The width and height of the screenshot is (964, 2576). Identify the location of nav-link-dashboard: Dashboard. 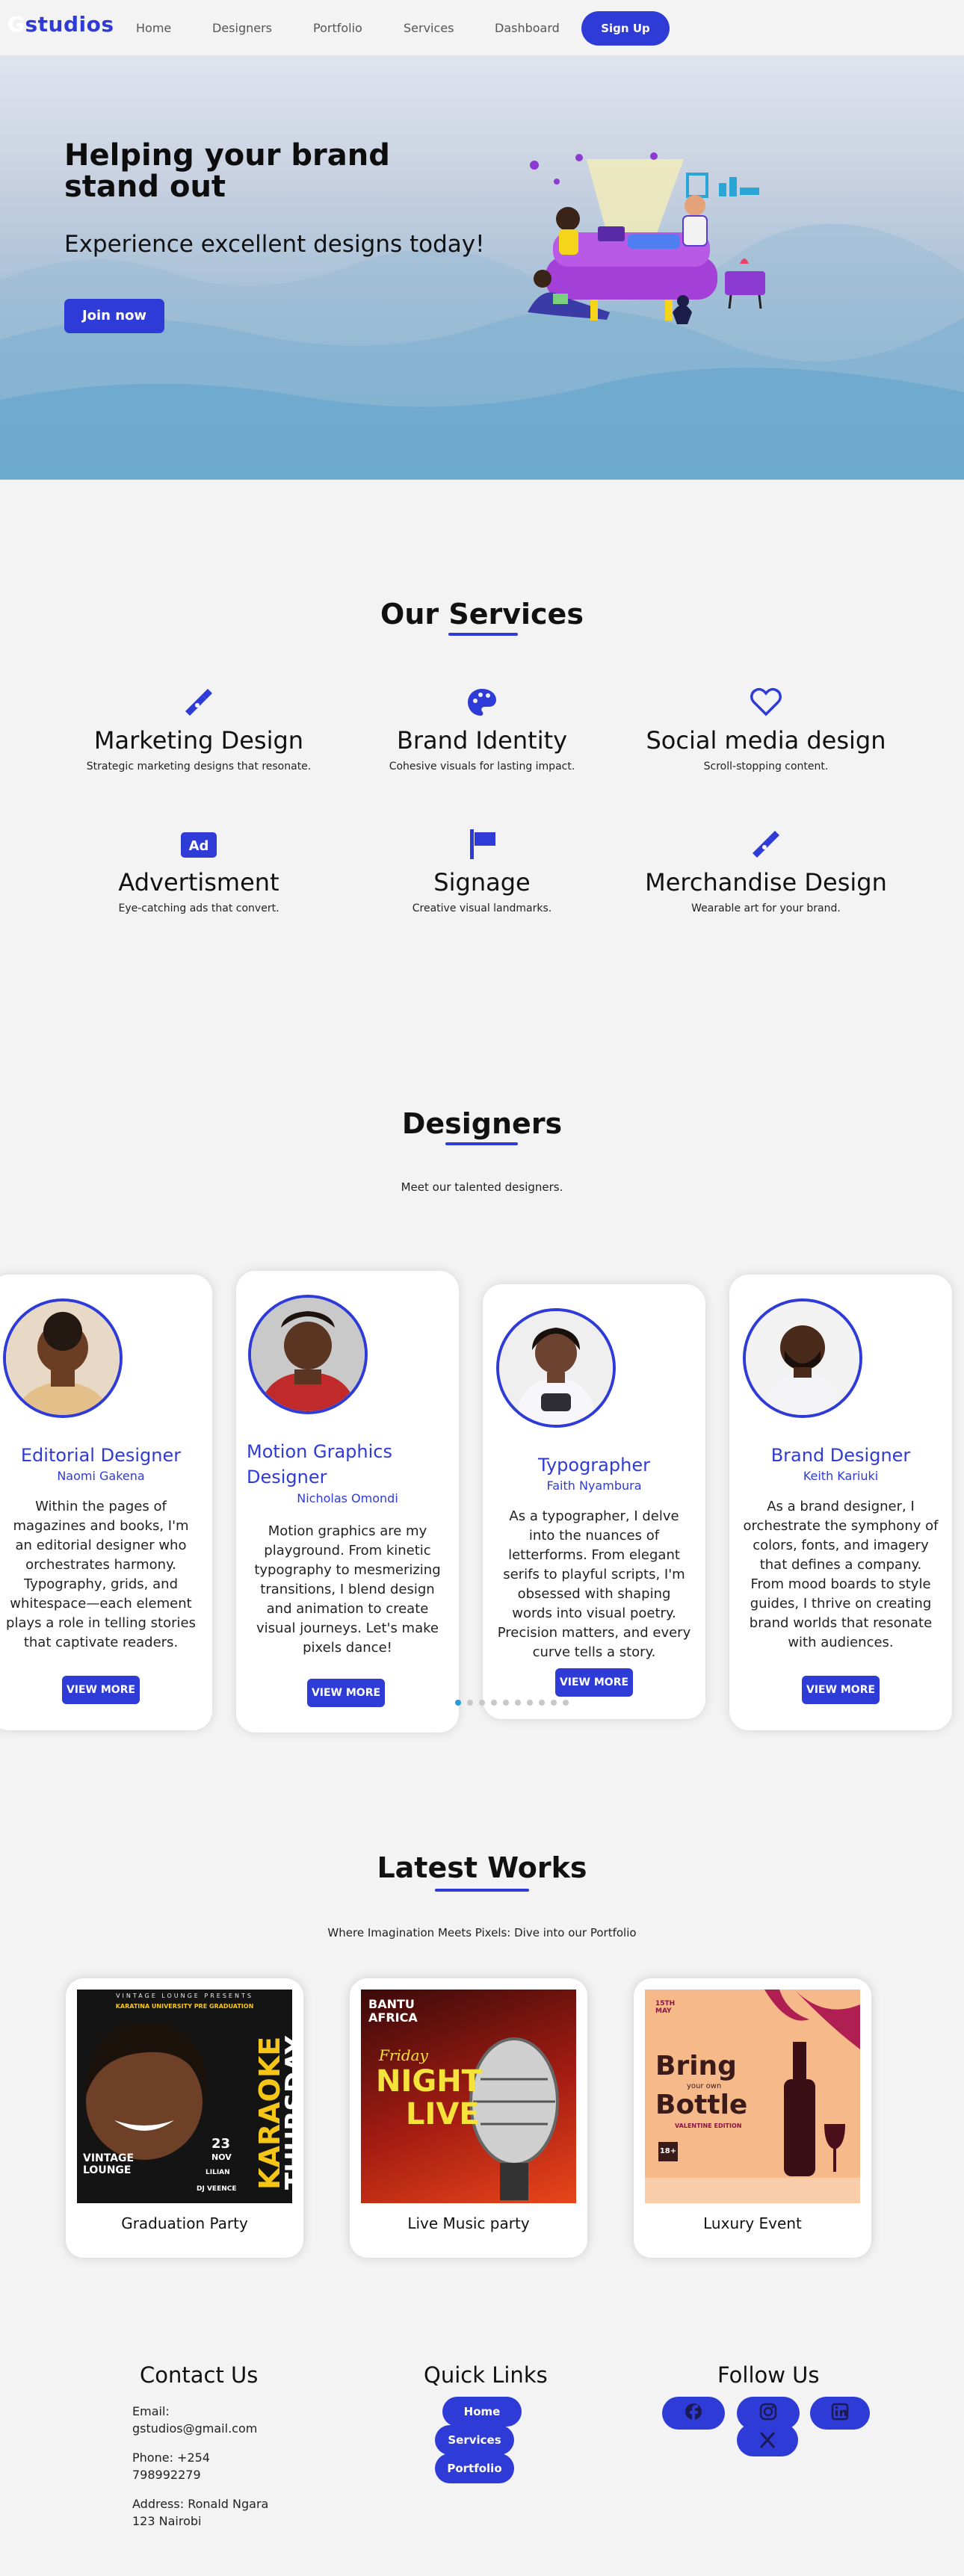
(527, 28).